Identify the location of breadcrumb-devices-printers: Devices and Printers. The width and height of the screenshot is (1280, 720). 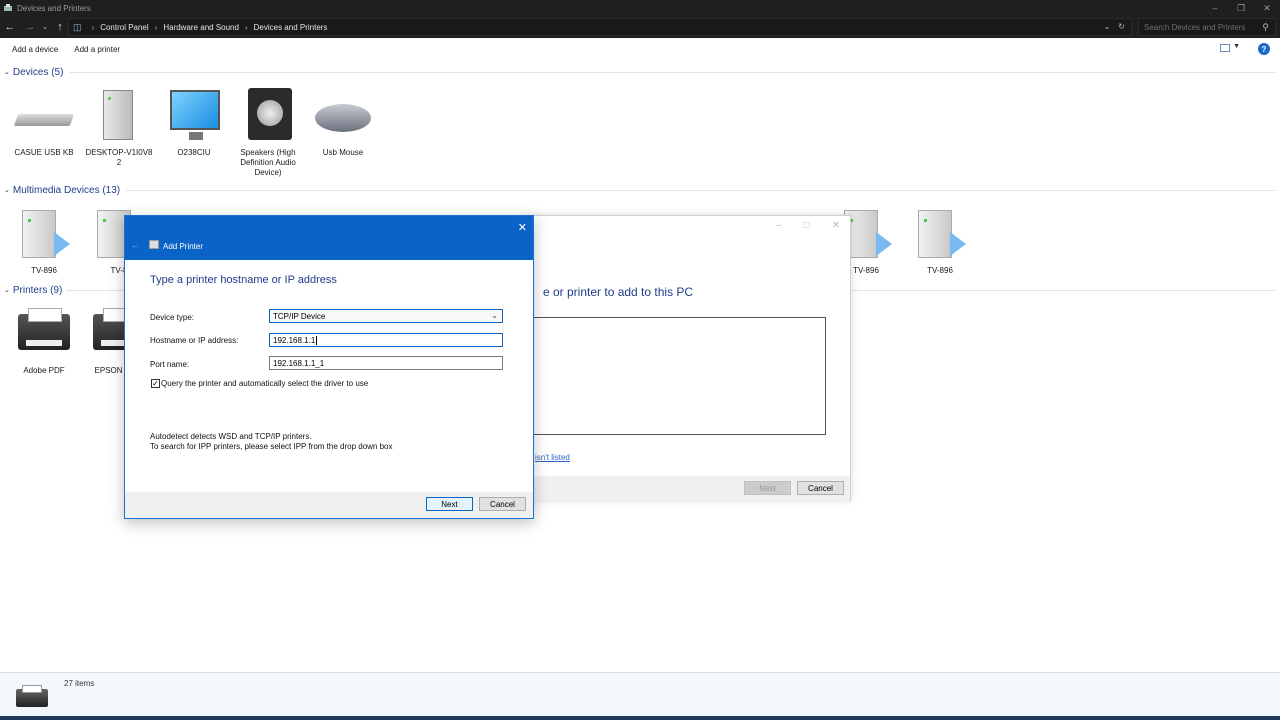
(291, 27).